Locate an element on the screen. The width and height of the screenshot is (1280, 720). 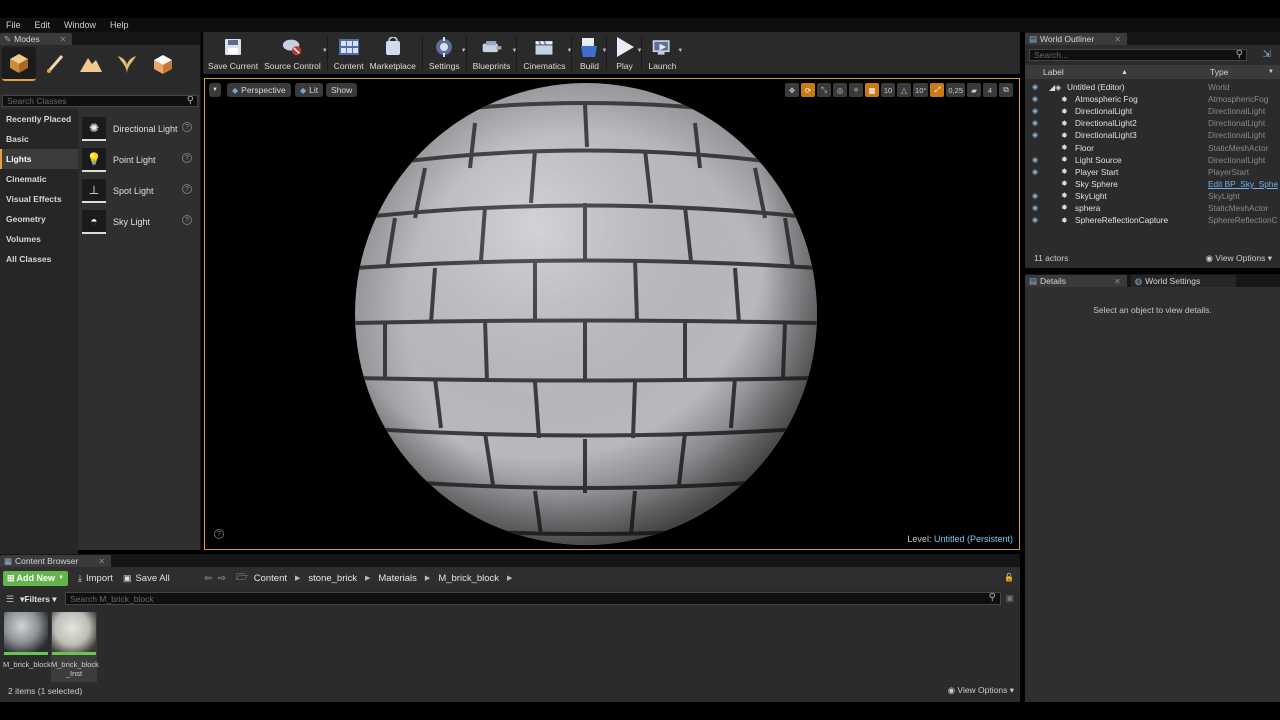
folder-icon: 🗁 is located at coordinates (242, 578).